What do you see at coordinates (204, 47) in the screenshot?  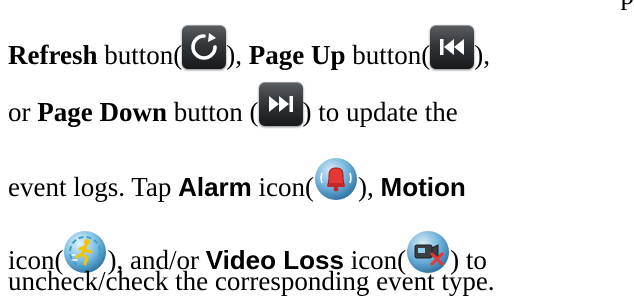 I see `refresh-icon` at bounding box center [204, 47].